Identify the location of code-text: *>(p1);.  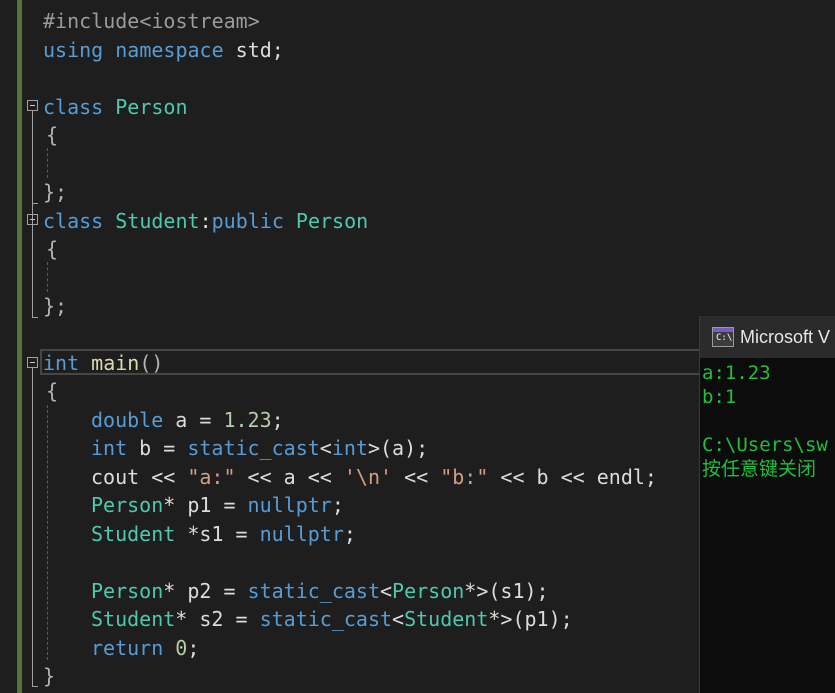
(530, 619).